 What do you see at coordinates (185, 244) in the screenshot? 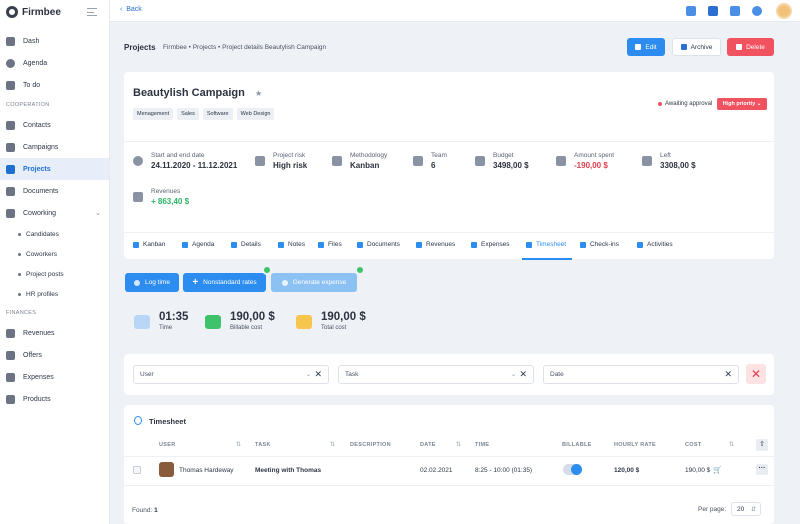
I see `clock-icon` at bounding box center [185, 244].